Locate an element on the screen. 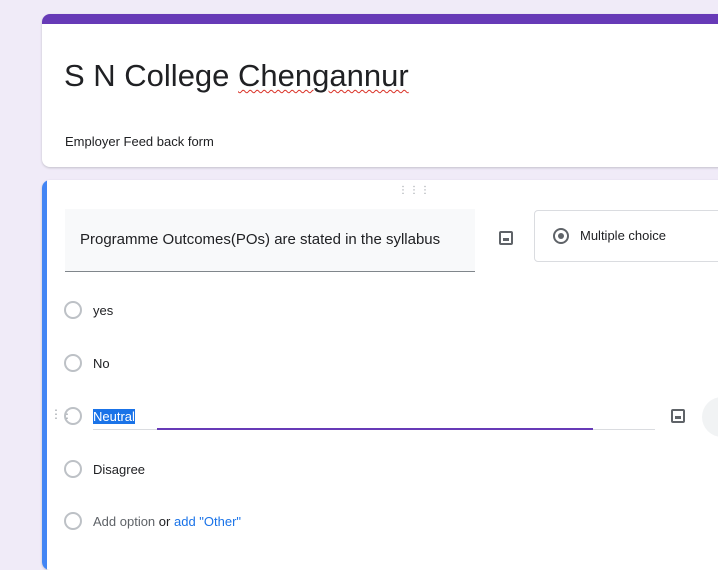 The height and width of the screenshot is (570, 718). option-row-neutral: ⋮⋮ Neutral is located at coordinates (380, 417).